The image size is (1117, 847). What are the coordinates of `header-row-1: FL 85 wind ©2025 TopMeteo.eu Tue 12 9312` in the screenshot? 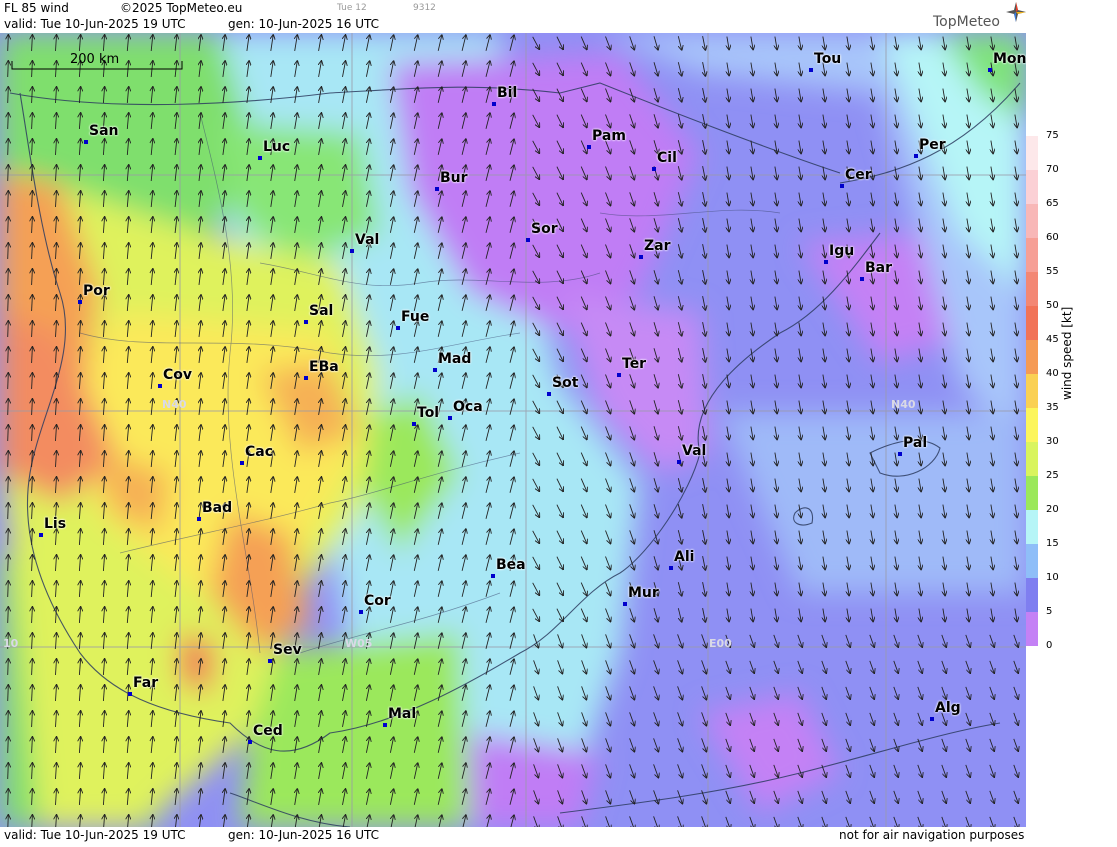 It's located at (513, 8).